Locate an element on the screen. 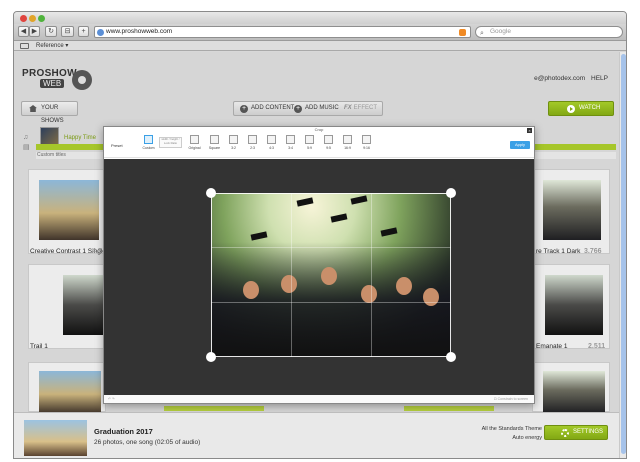 This screenshot has height=462, width=640. aspect-label: Square is located at coordinates (214, 148).